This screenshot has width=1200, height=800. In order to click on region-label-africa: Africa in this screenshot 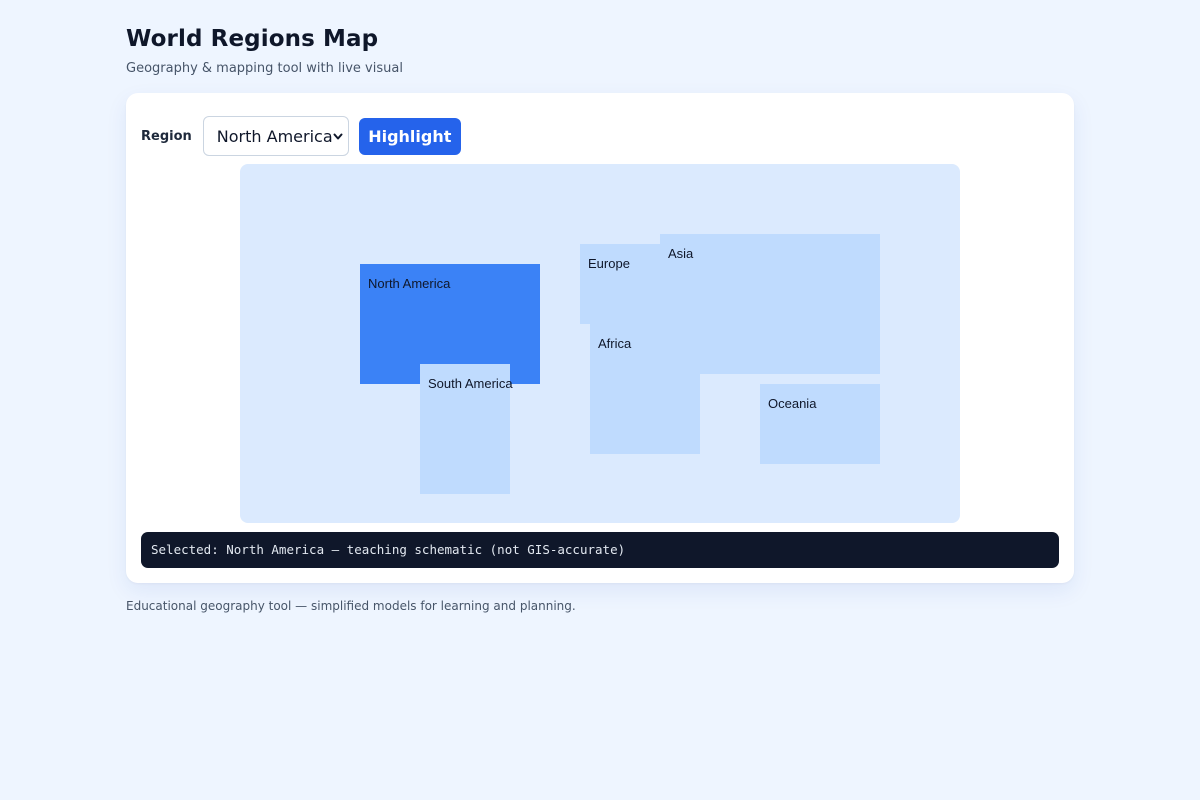, I will do `click(615, 343)`.